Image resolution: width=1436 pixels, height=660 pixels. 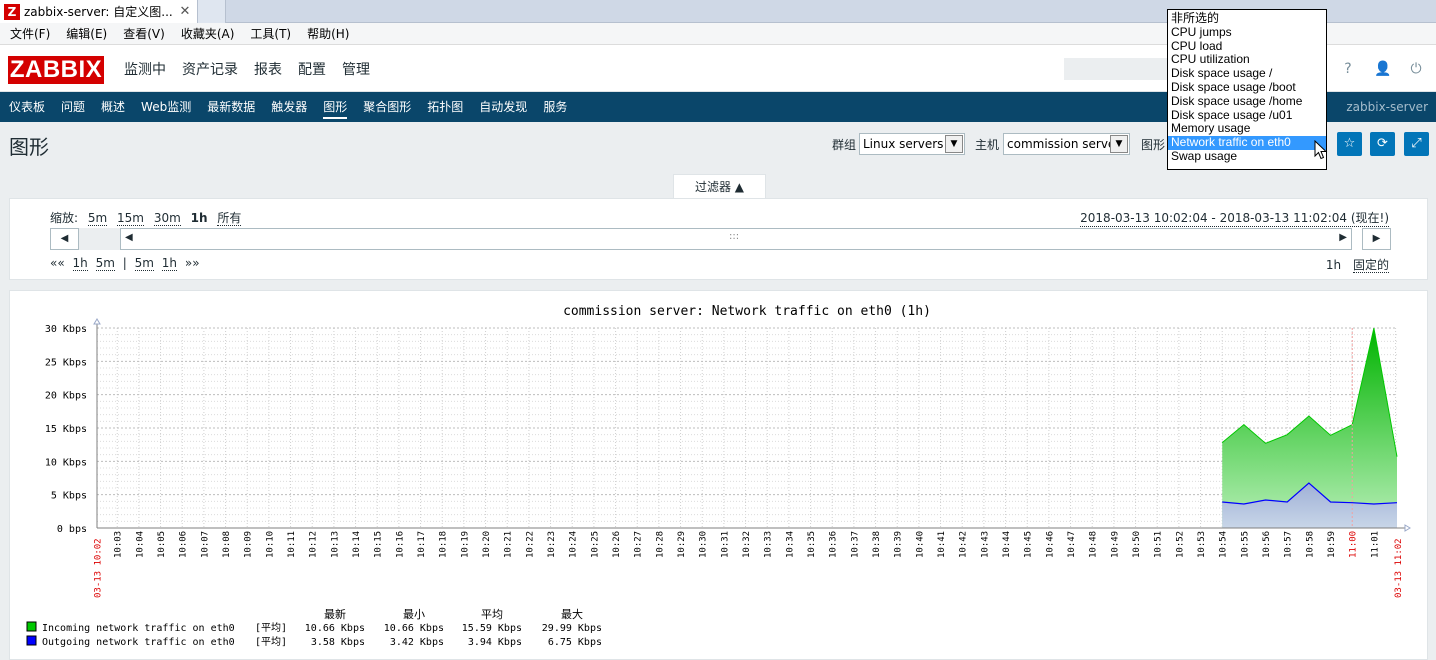 I want to click on group-select: Linux servers ▼, so click(x=912, y=144).